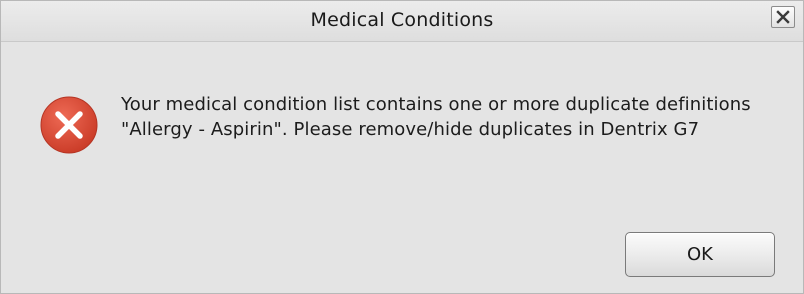 This screenshot has height=294, width=804. I want to click on close-icon, so click(783, 17).